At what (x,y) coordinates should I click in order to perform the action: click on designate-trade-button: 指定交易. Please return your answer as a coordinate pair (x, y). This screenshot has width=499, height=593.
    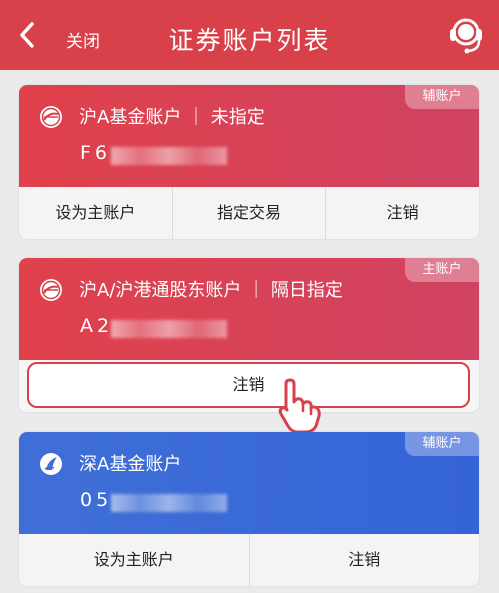
    Looking at the image, I should click on (248, 213).